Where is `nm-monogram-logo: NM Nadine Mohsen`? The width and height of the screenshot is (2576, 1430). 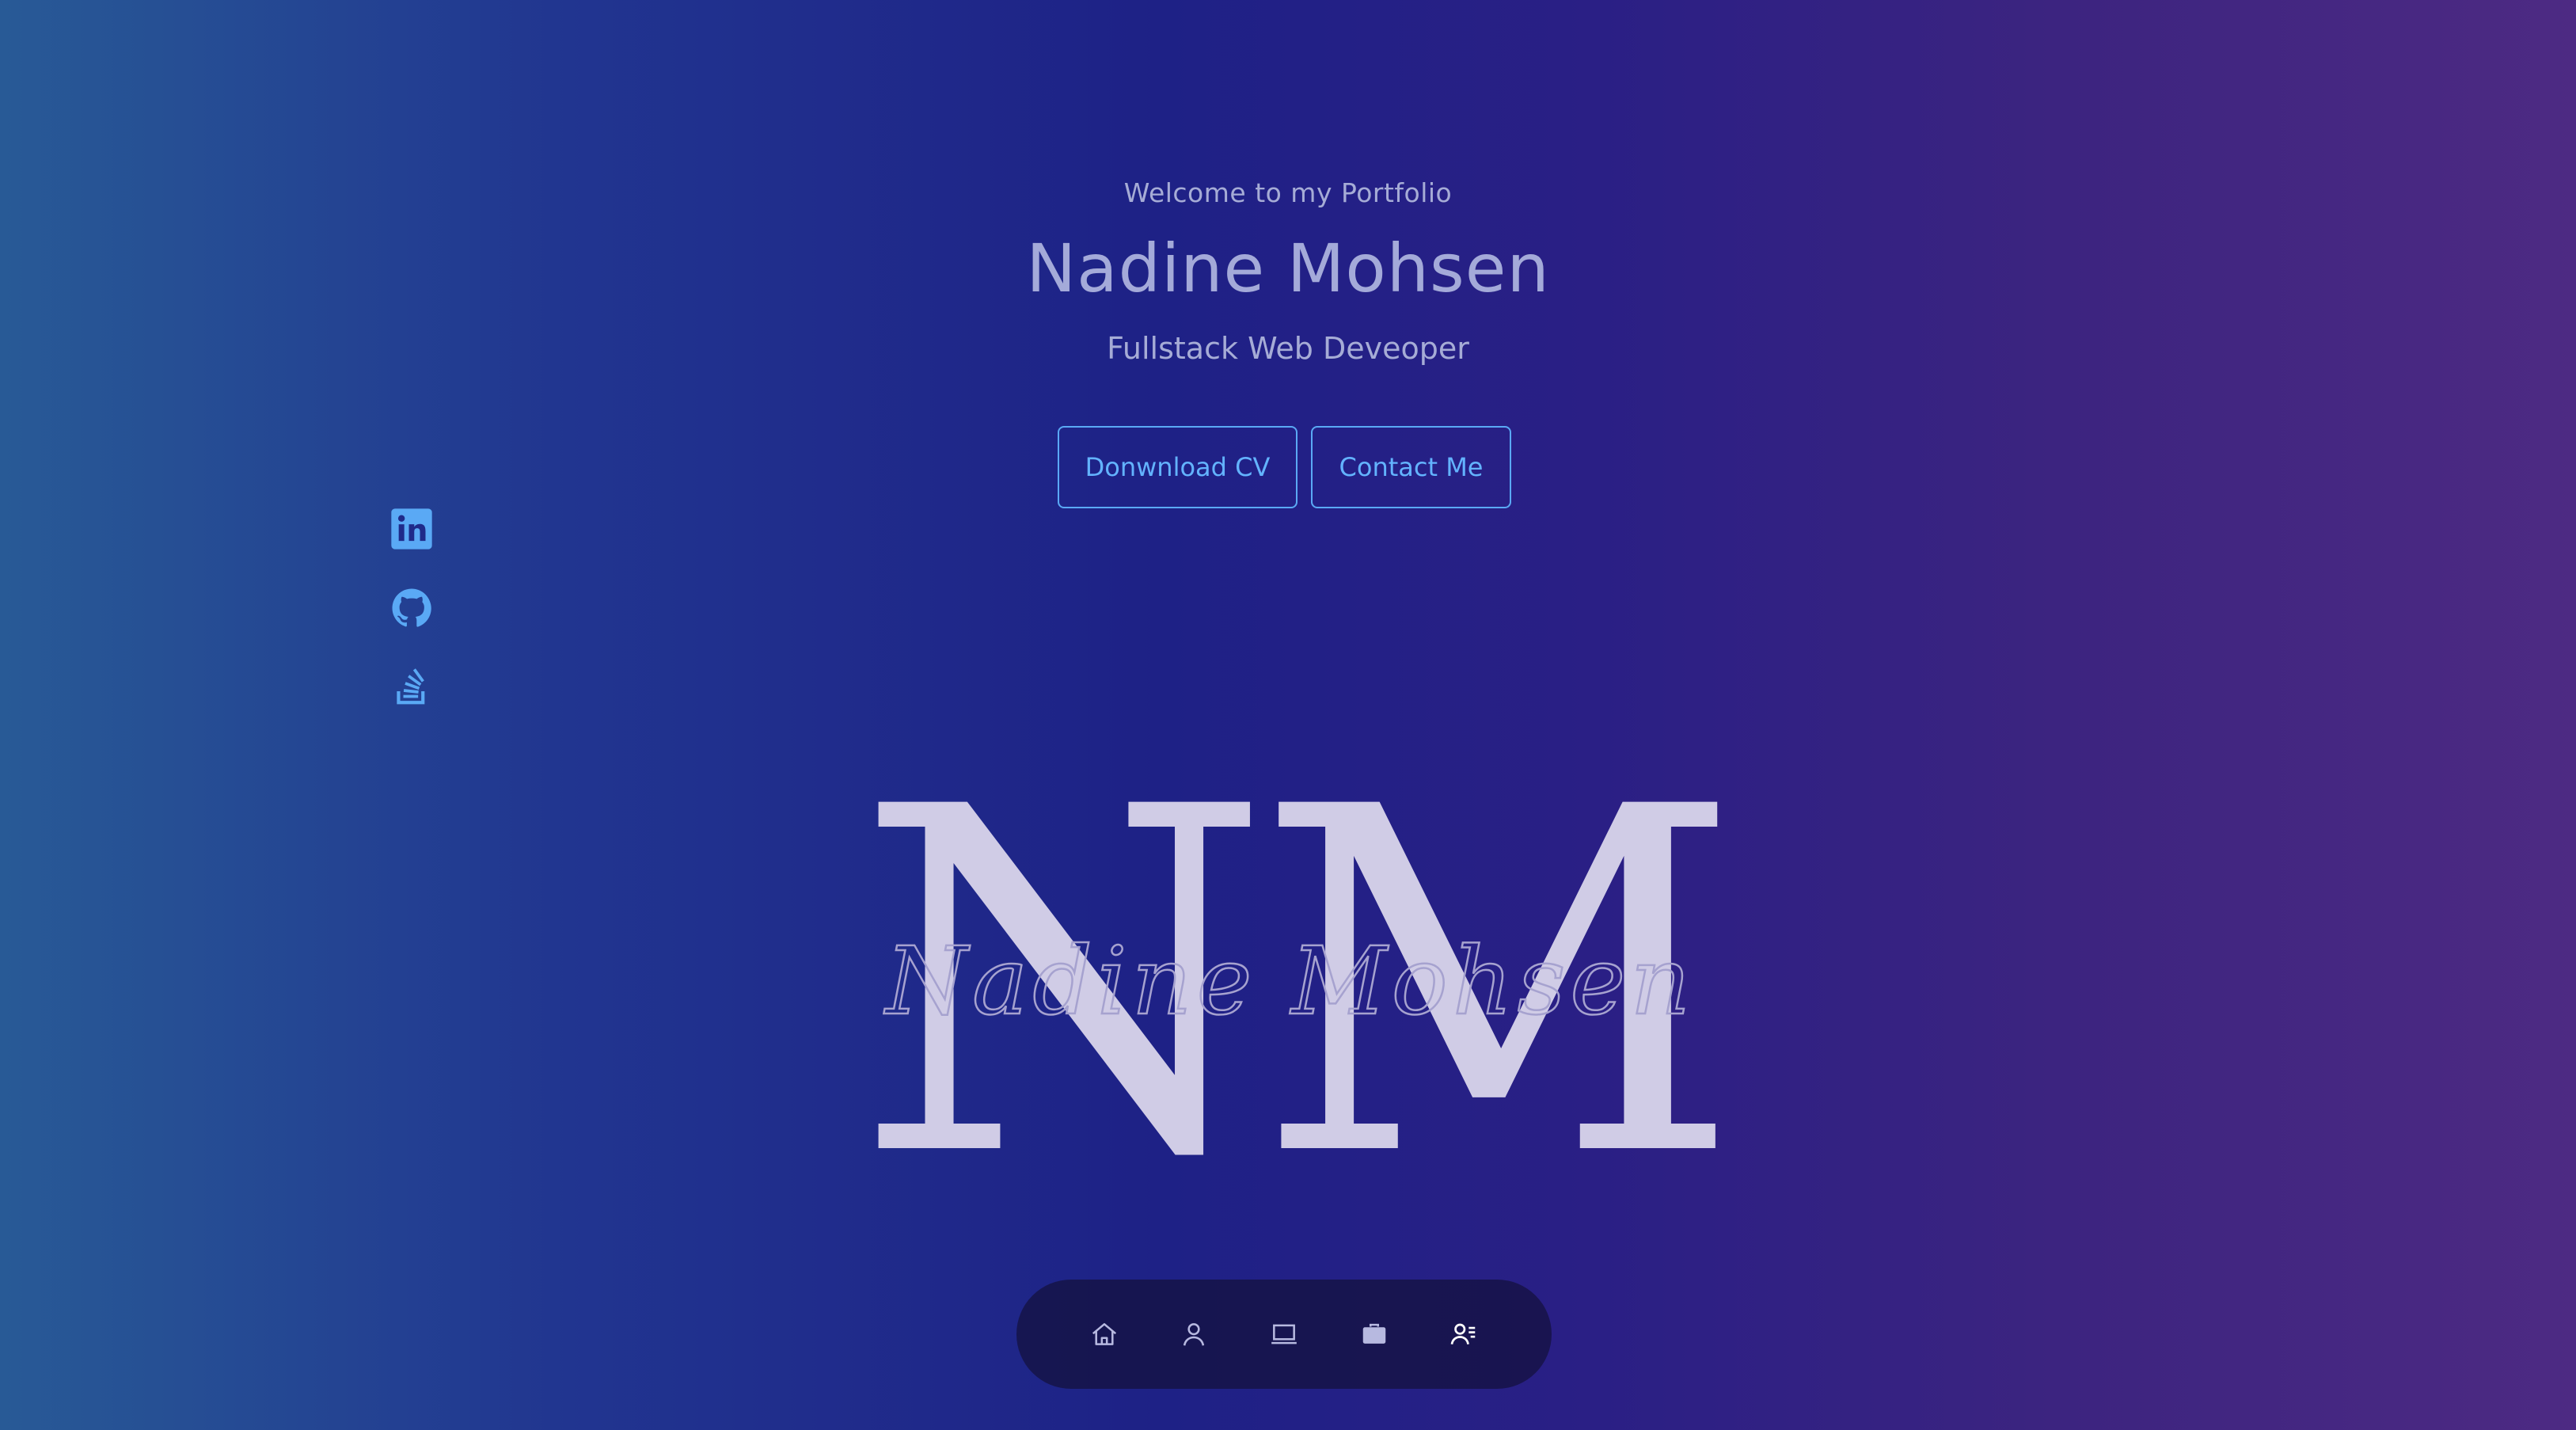 nm-monogram-logo: NM Nadine Mohsen is located at coordinates (1290, 974).